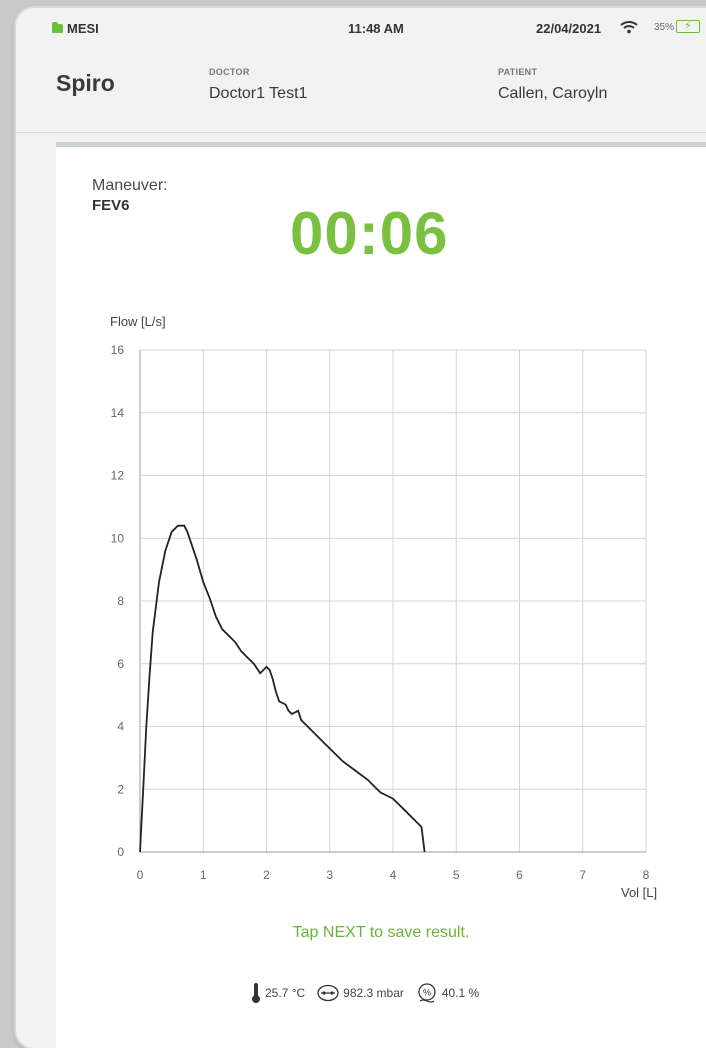 Image resolution: width=706 pixels, height=1048 pixels. Describe the element at coordinates (203, 875) in the screenshot. I see `x-tick-label: 1` at that location.